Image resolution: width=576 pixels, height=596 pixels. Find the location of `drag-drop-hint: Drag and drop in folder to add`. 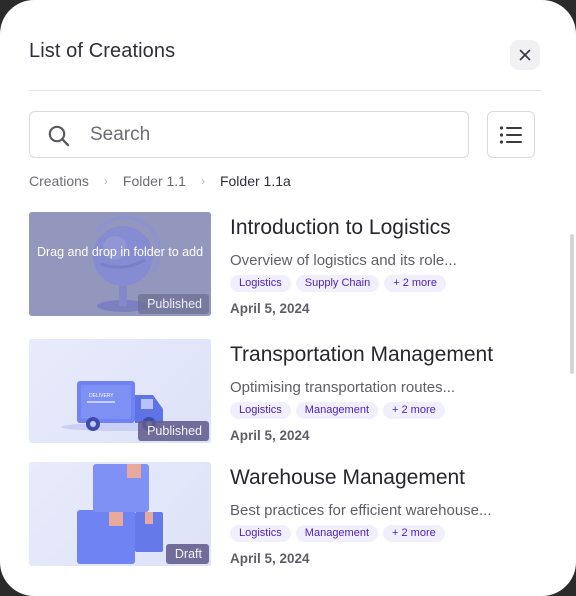

drag-drop-hint: Drag and drop in folder to add is located at coordinates (120, 252).